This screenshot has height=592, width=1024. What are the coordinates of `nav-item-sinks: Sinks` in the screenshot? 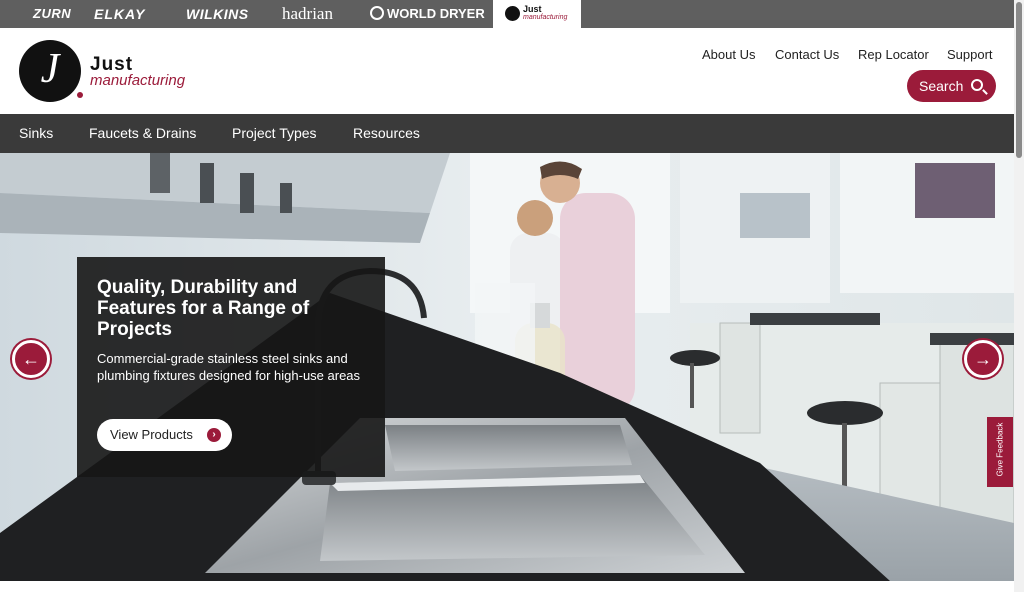 It's located at (36, 133).